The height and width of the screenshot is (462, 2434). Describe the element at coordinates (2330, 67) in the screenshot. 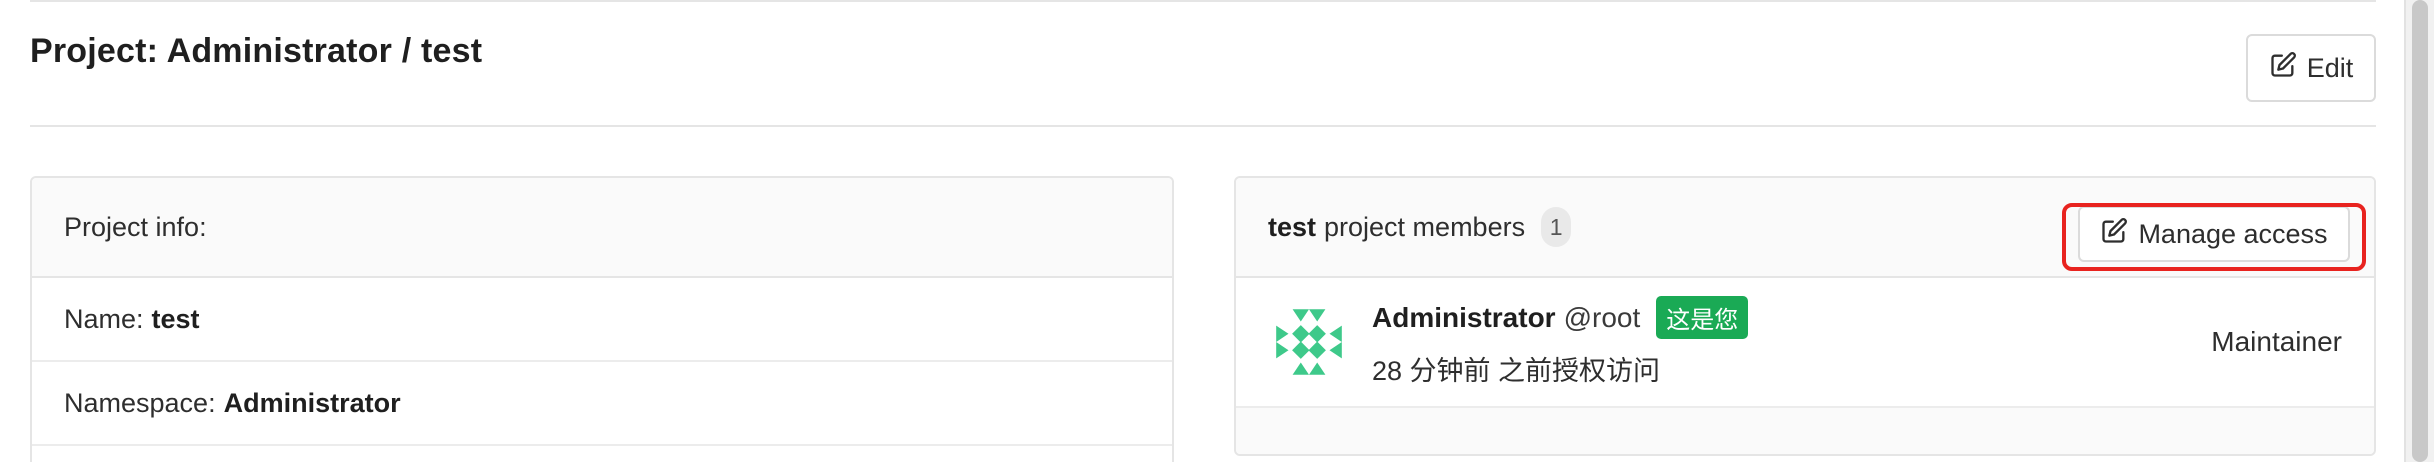

I see `edit-button-label: Edit` at that location.